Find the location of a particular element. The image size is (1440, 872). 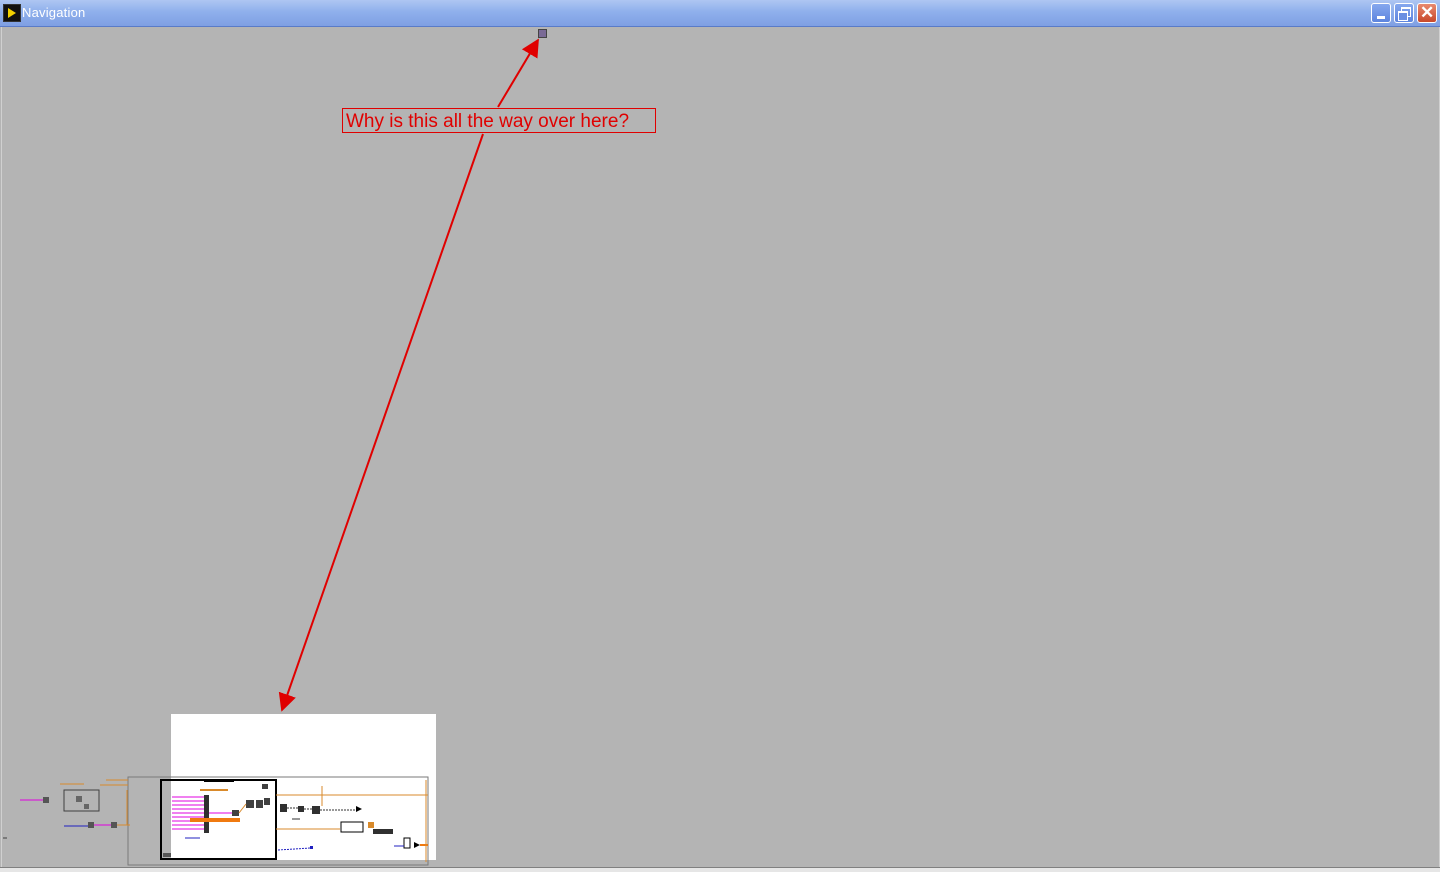

title-bar: Navigation ✕ is located at coordinates (720, 13).